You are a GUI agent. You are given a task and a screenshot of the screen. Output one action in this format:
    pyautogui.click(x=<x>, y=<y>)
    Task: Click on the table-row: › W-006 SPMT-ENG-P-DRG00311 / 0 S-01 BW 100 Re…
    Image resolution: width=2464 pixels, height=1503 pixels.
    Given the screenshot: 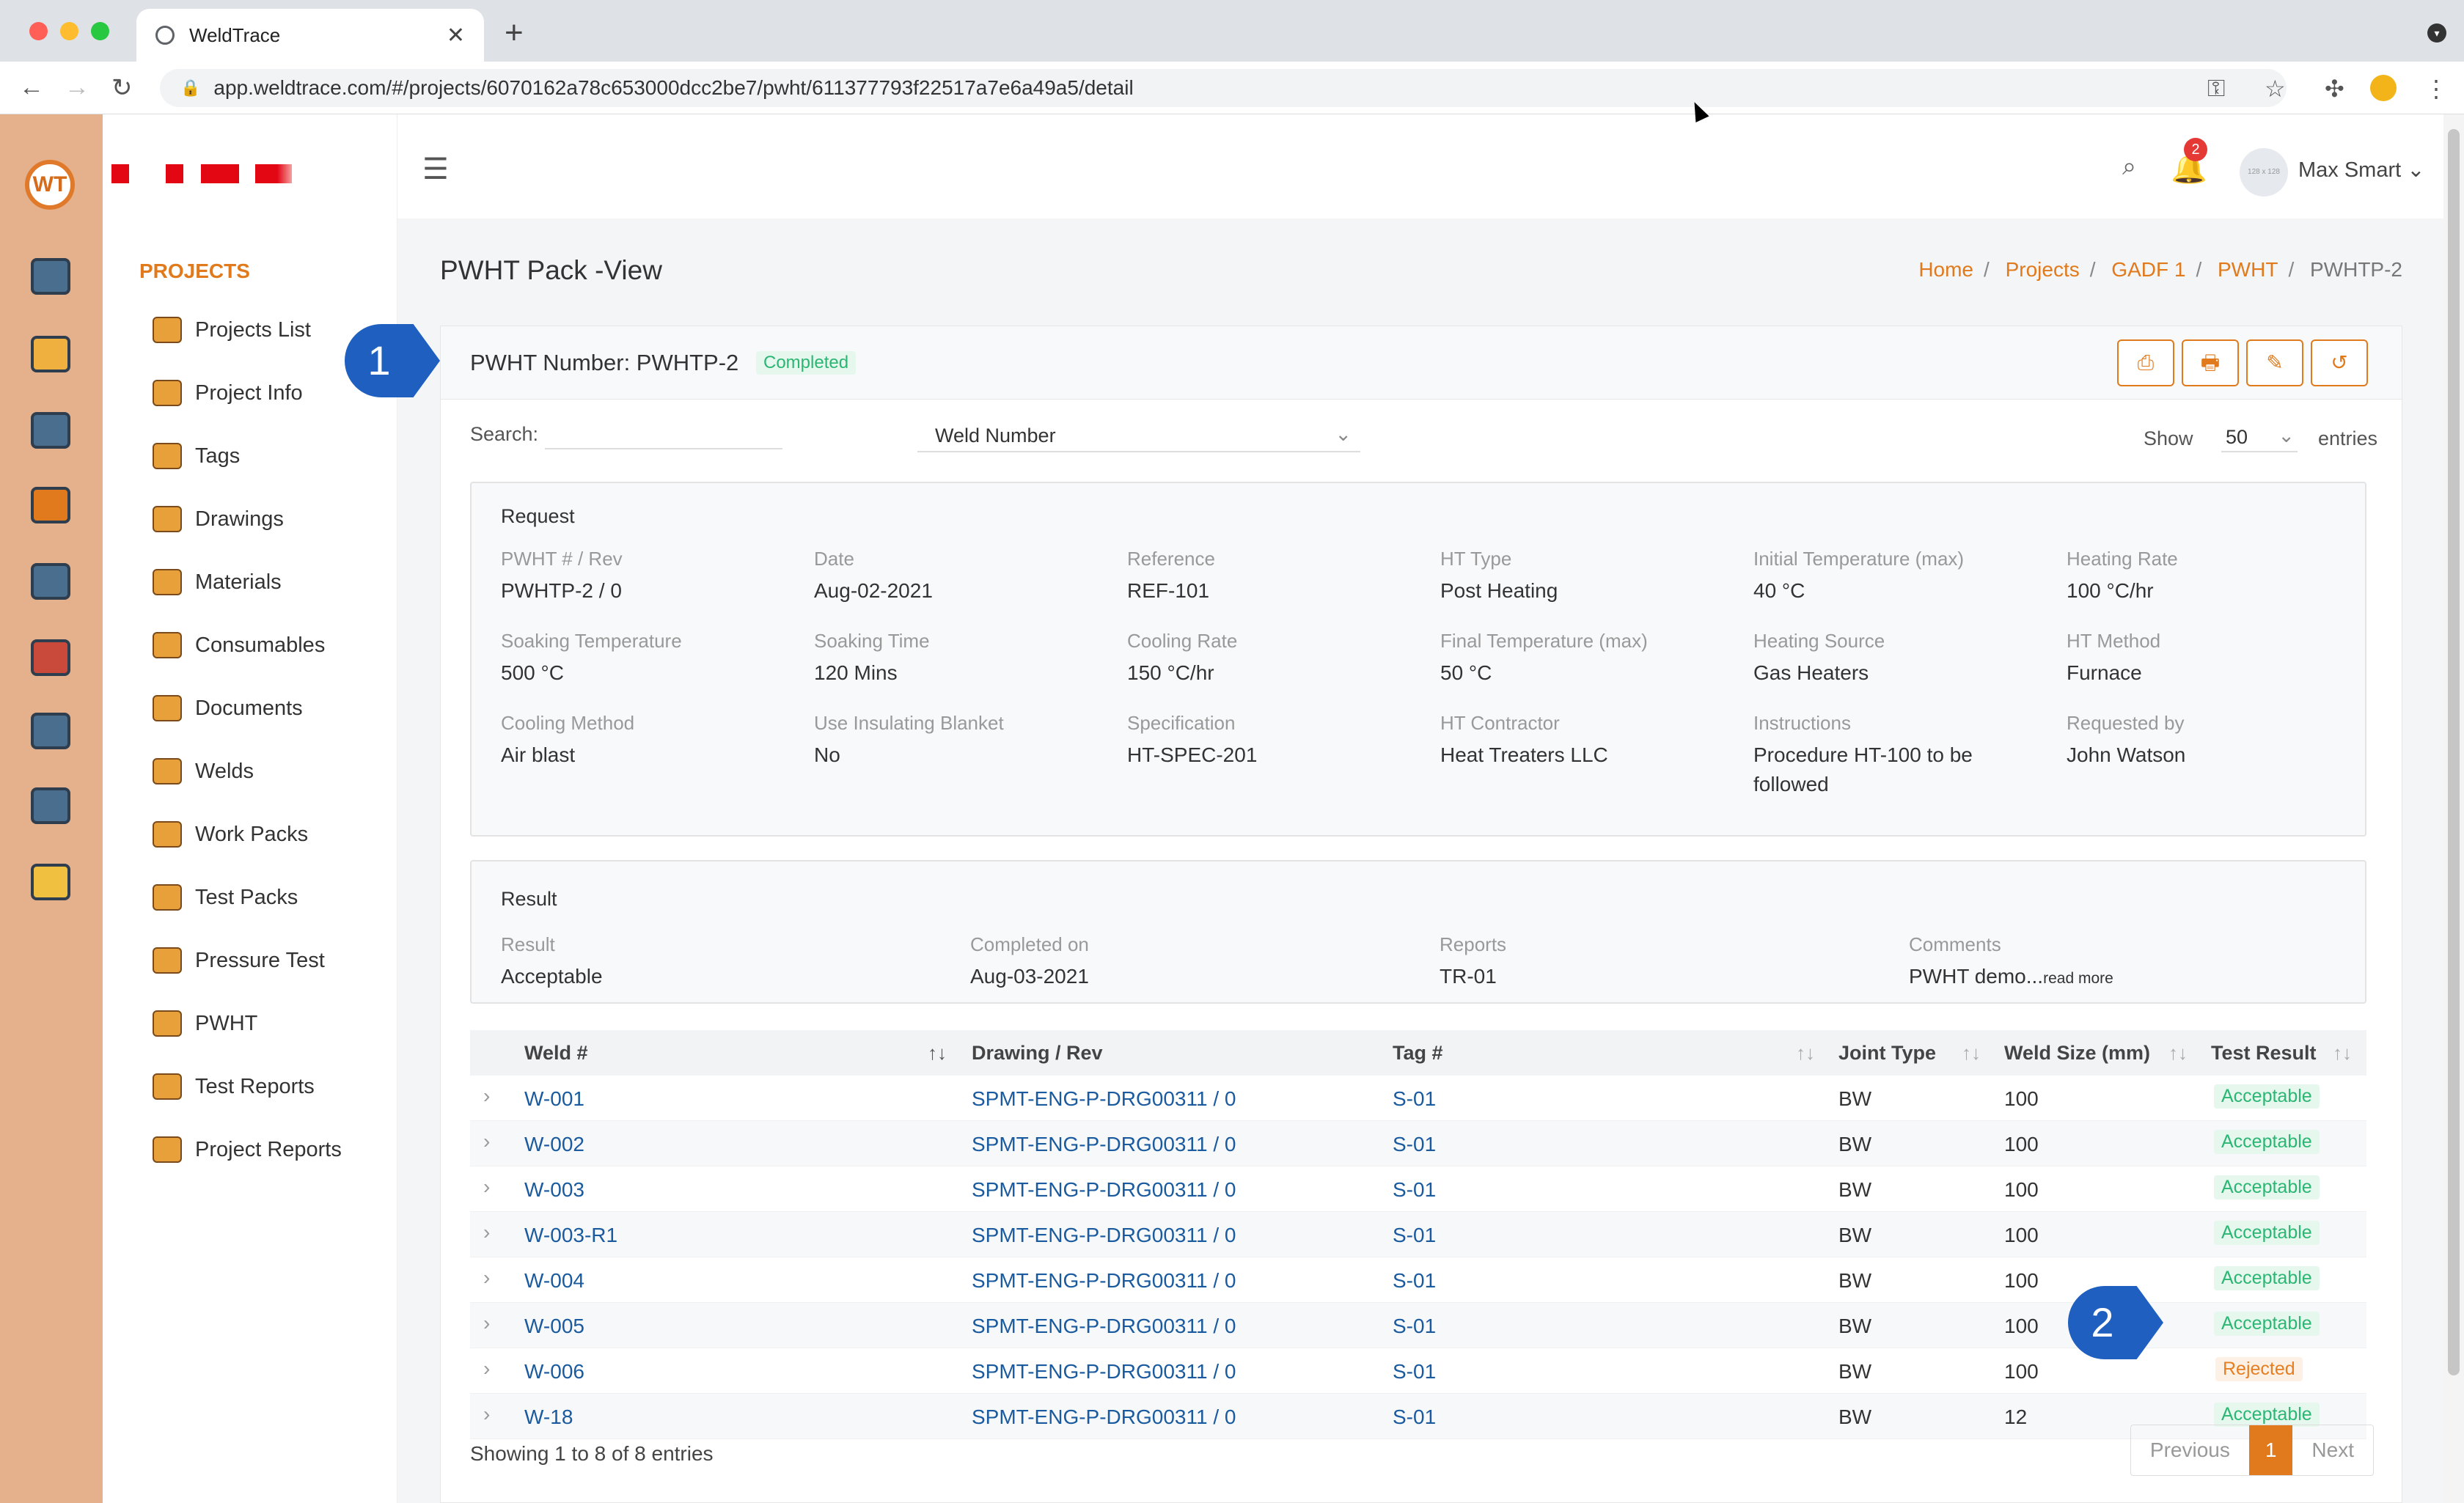 What is the action you would take?
    pyautogui.click(x=1418, y=1371)
    